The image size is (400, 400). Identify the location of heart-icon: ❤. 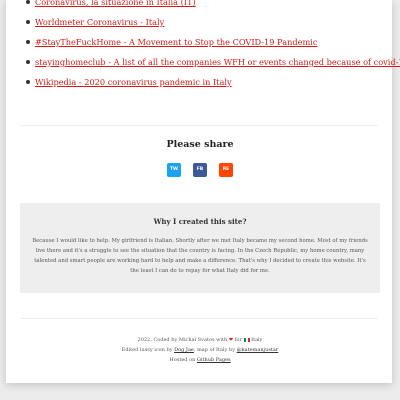
(231, 340).